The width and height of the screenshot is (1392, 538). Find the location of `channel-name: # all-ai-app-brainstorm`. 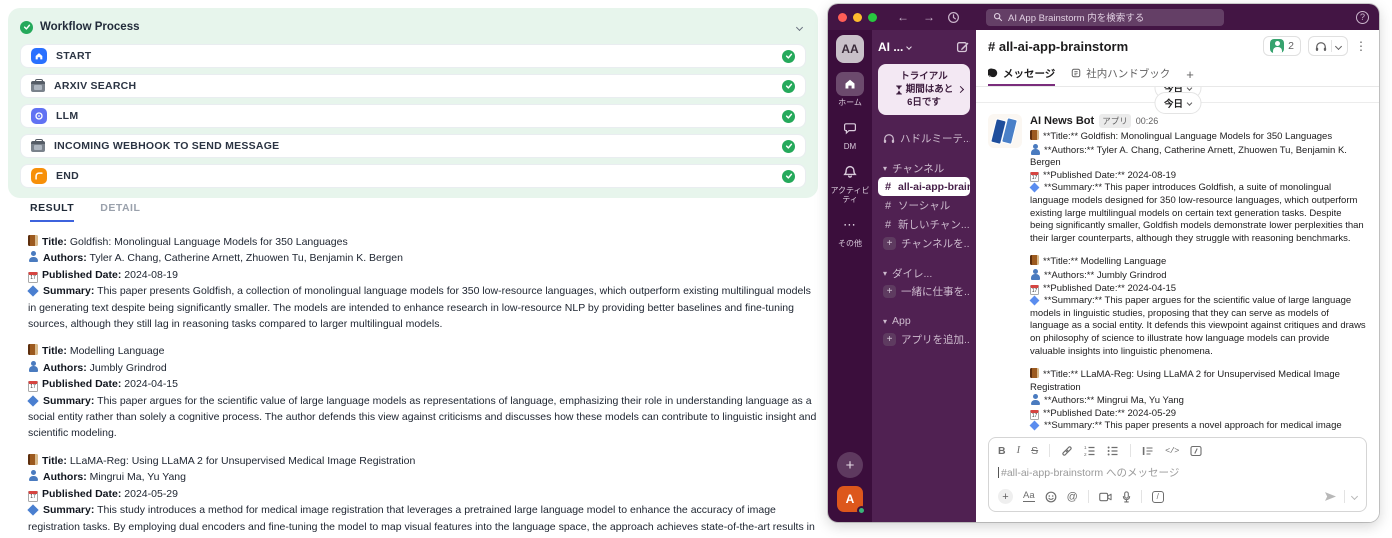

channel-name: # all-ai-app-brainstorm is located at coordinates (1058, 46).